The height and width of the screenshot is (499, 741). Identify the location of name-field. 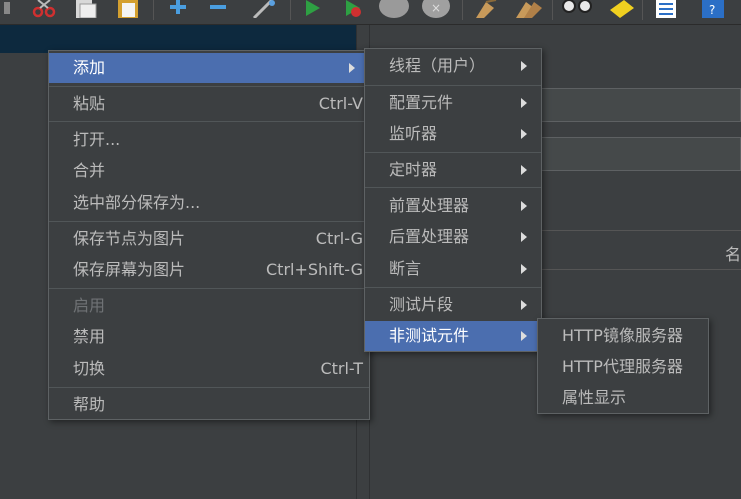
(640, 105).